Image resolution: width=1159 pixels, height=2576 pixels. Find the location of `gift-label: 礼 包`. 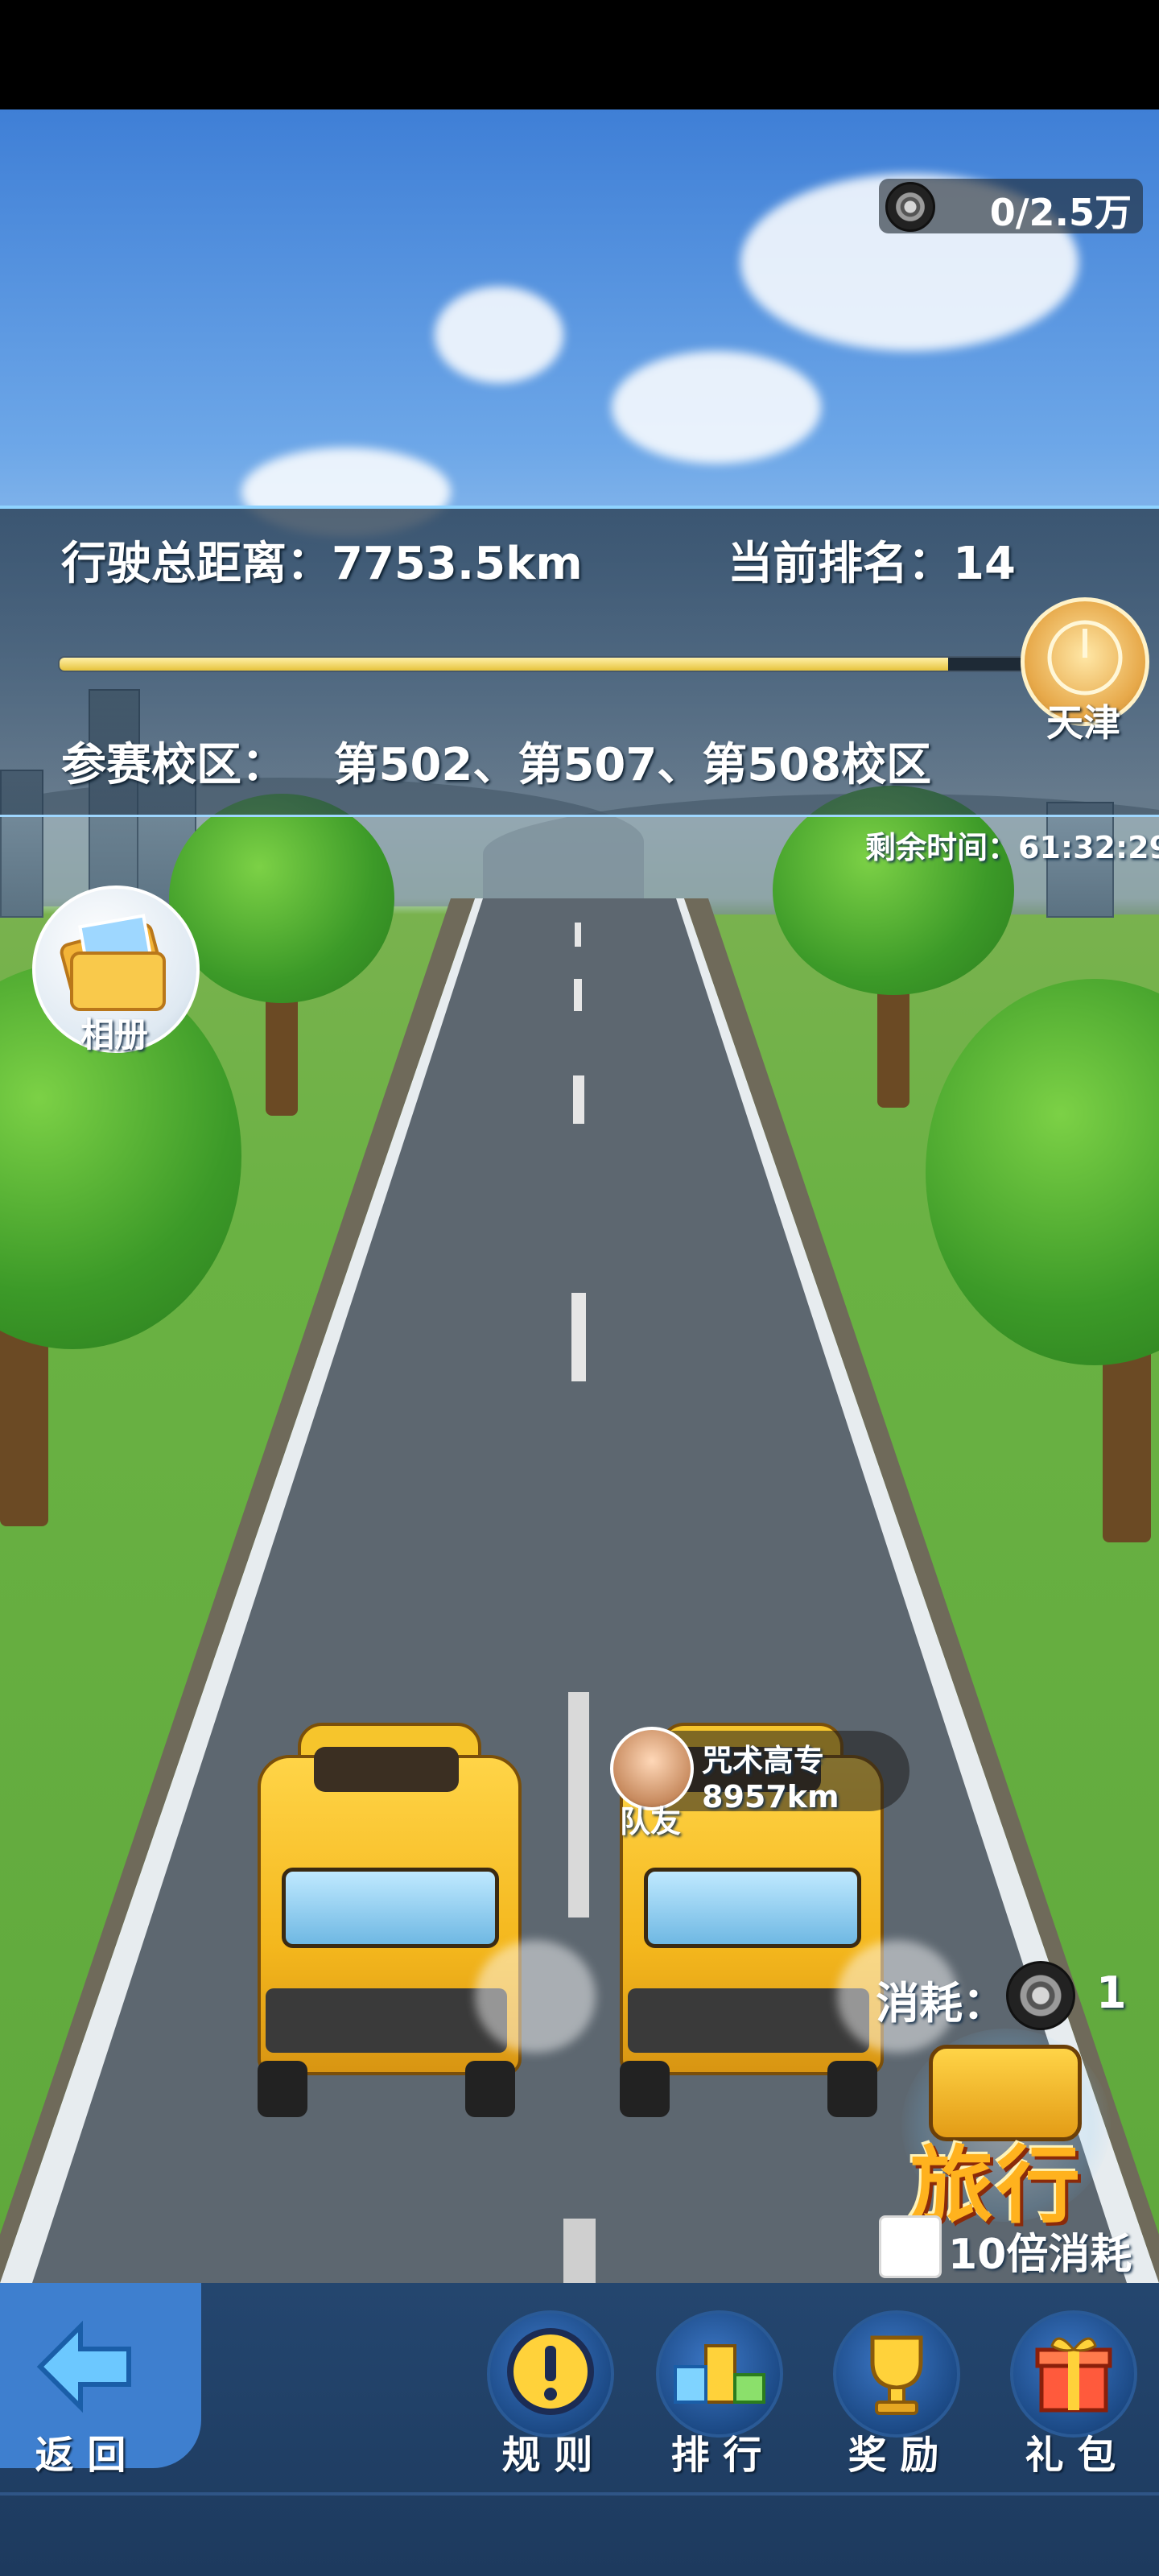

gift-label: 礼 包 is located at coordinates (1070, 2455).